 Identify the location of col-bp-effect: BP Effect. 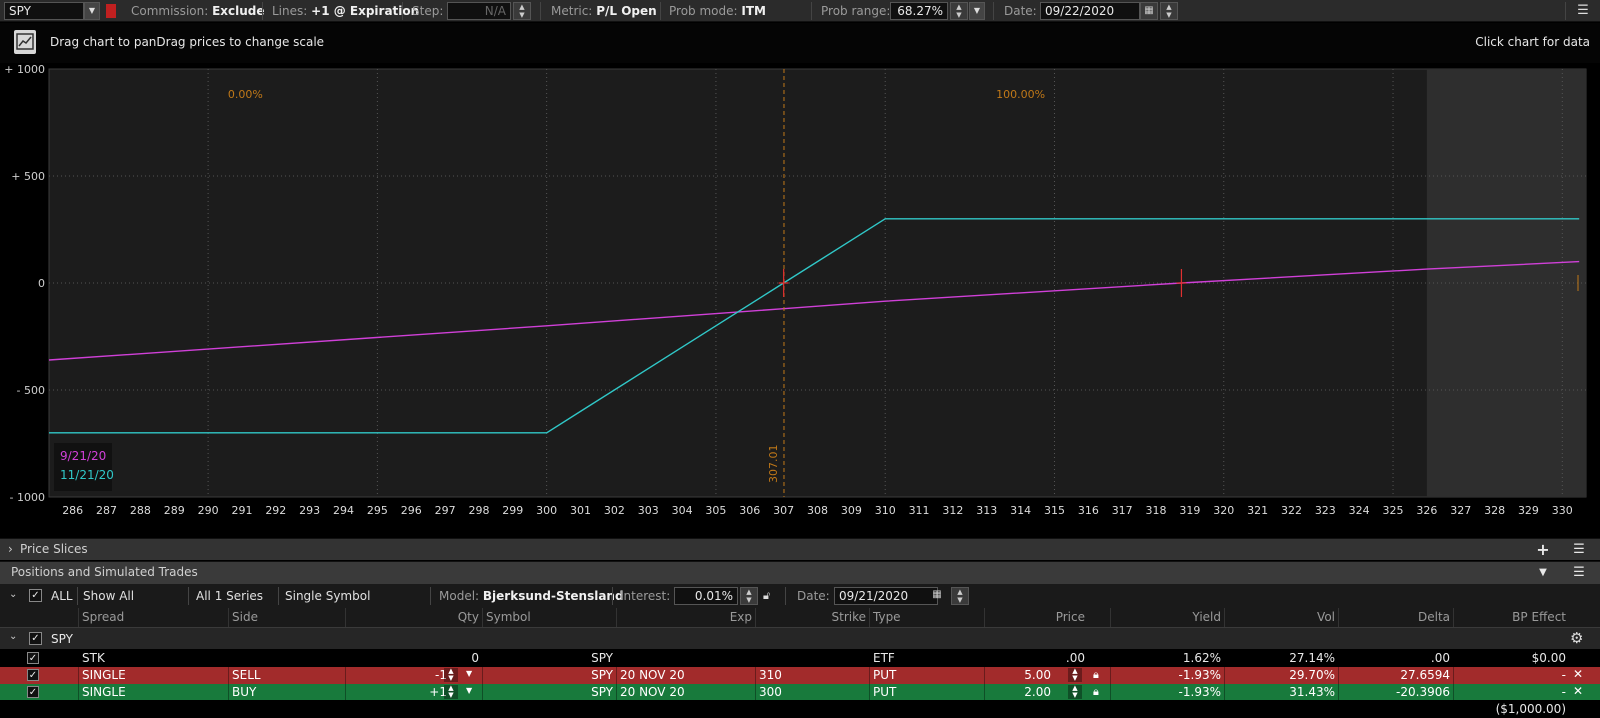
(1511, 617).